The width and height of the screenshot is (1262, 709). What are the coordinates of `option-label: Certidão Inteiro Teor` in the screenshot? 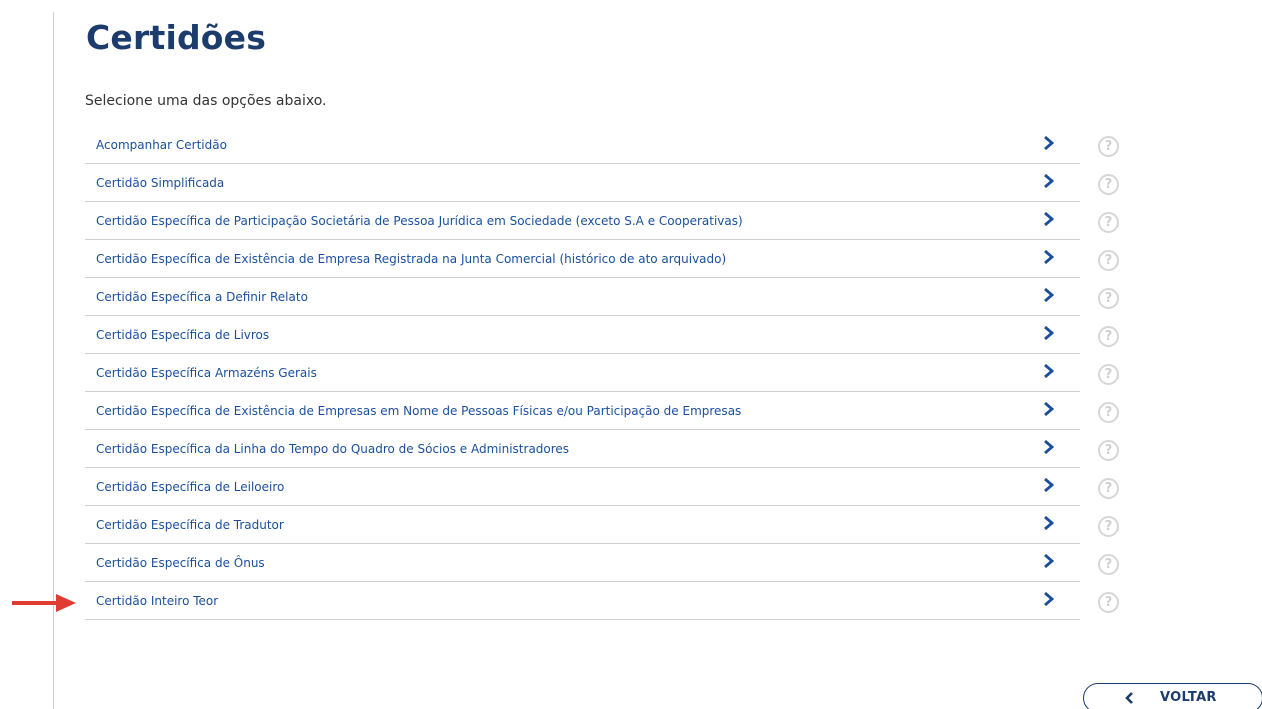 It's located at (157, 601).